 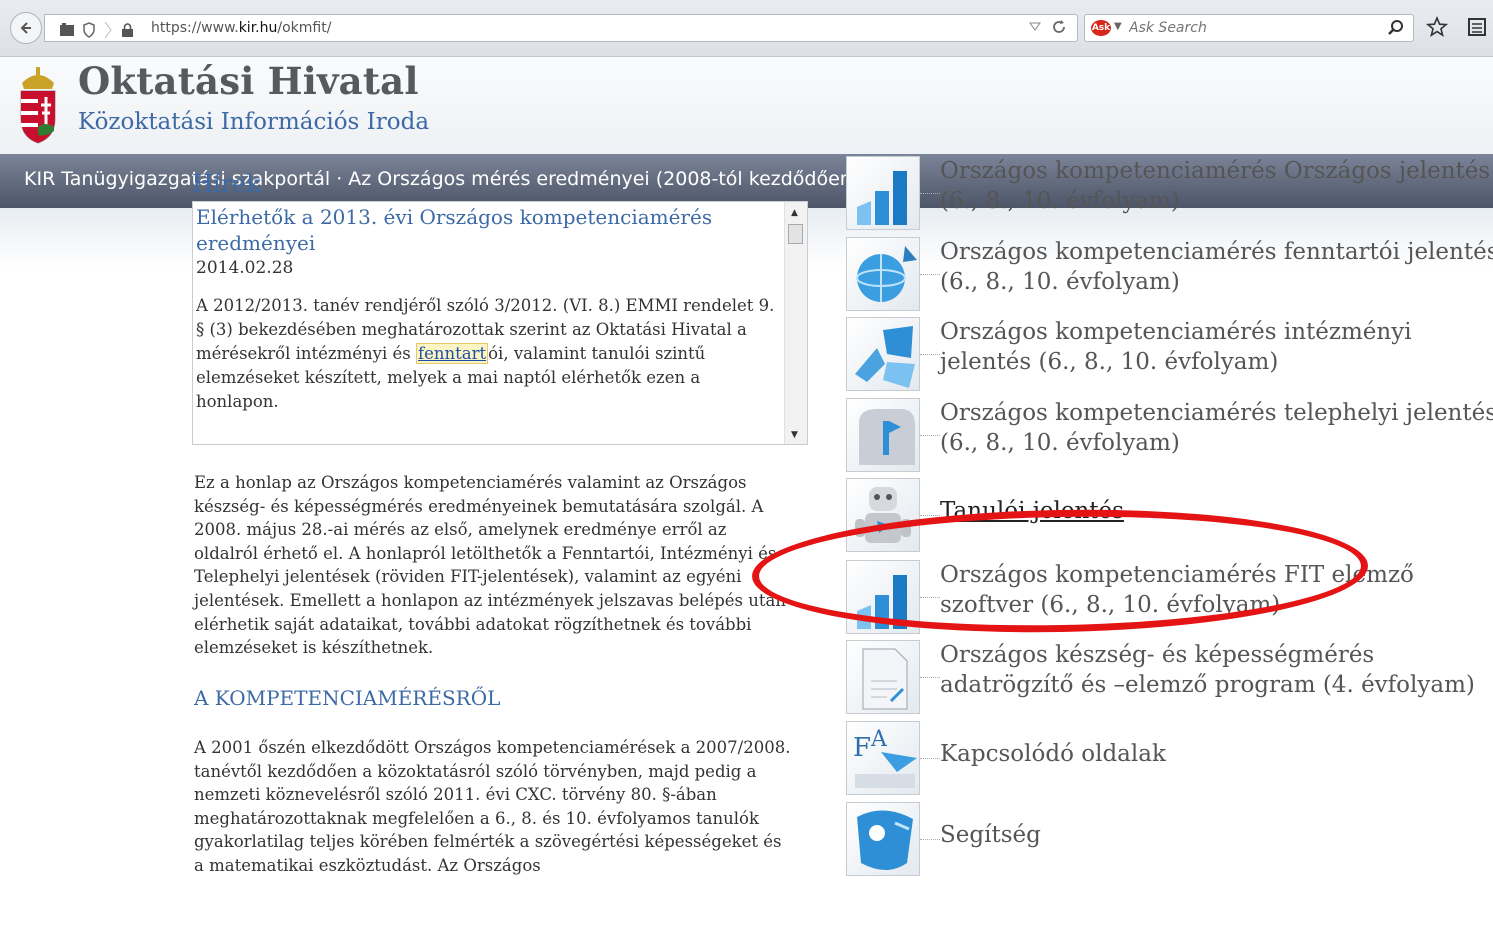 I want to click on bookmark-star-icon, so click(x=1437, y=27).